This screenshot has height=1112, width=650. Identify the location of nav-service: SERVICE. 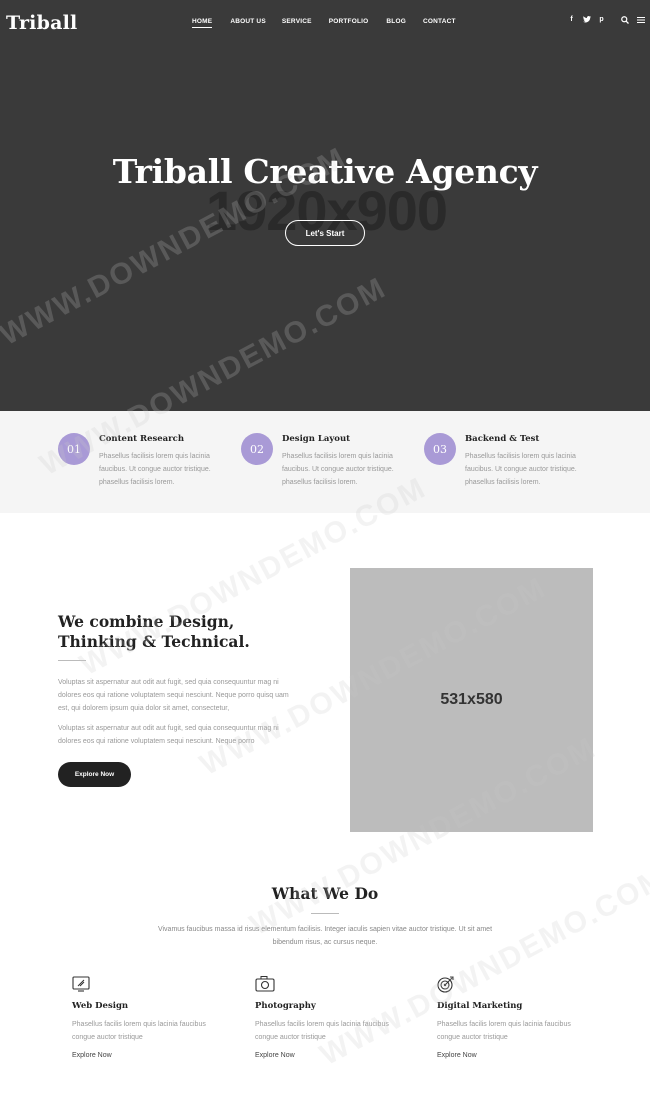
(297, 23).